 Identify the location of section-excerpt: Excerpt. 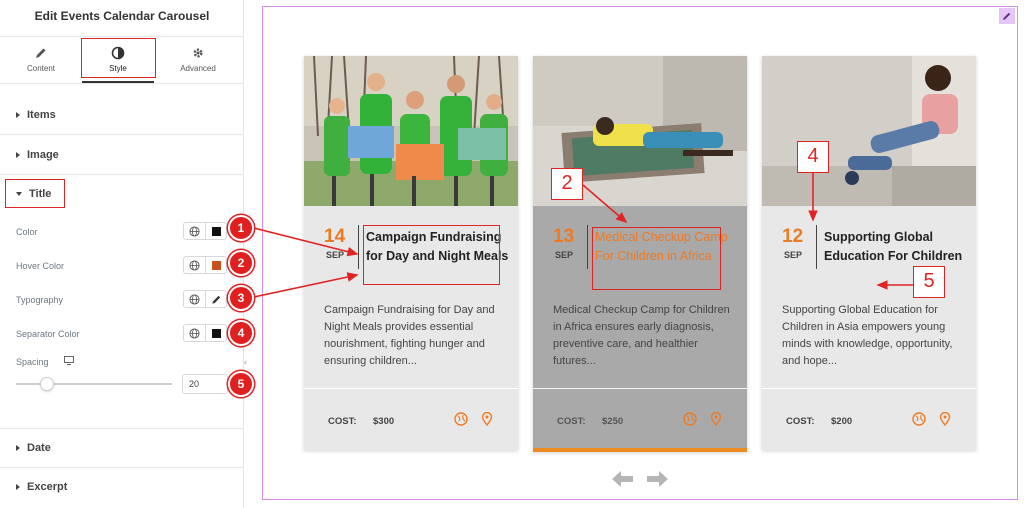
(121, 488).